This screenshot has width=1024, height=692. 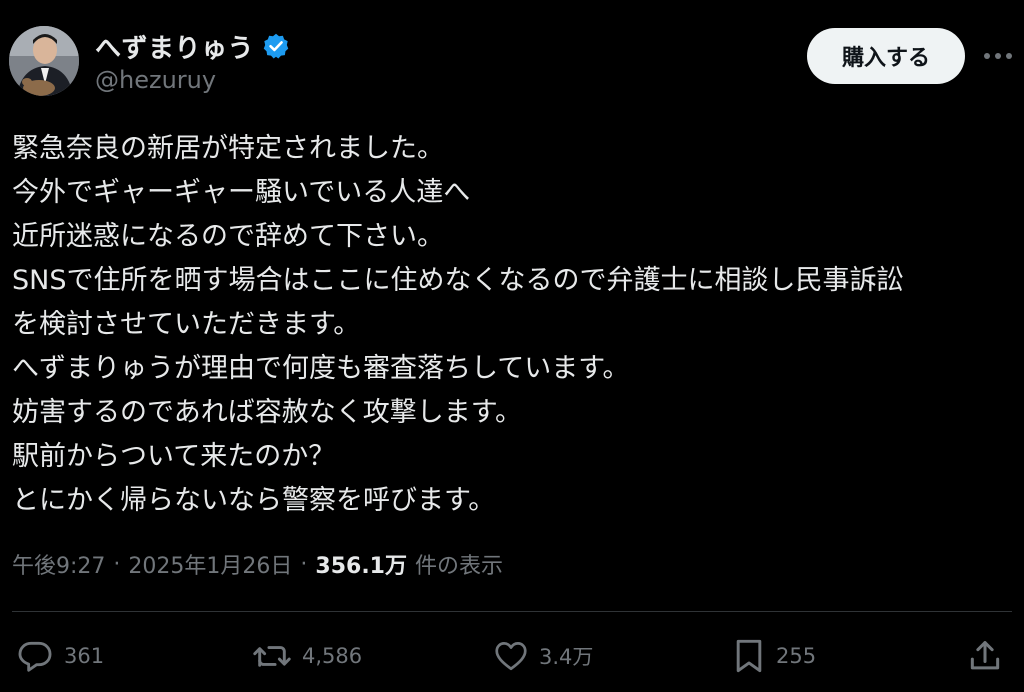 I want to click on like-count: 3.4万, so click(x=566, y=657).